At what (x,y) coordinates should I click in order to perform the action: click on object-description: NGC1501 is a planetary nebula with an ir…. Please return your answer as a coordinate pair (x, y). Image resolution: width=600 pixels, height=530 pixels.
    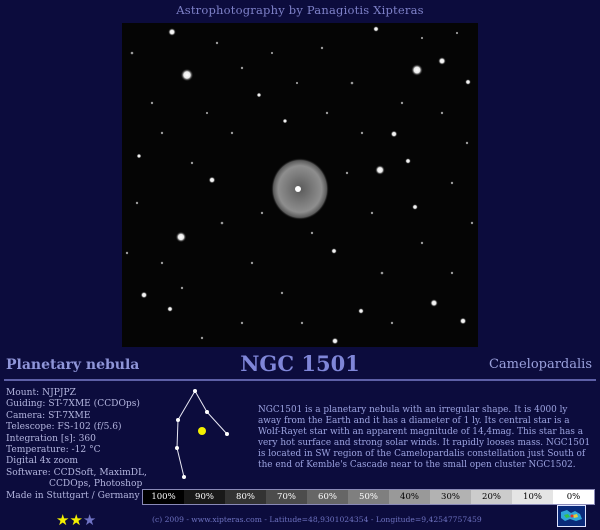
    Looking at the image, I should click on (424, 437).